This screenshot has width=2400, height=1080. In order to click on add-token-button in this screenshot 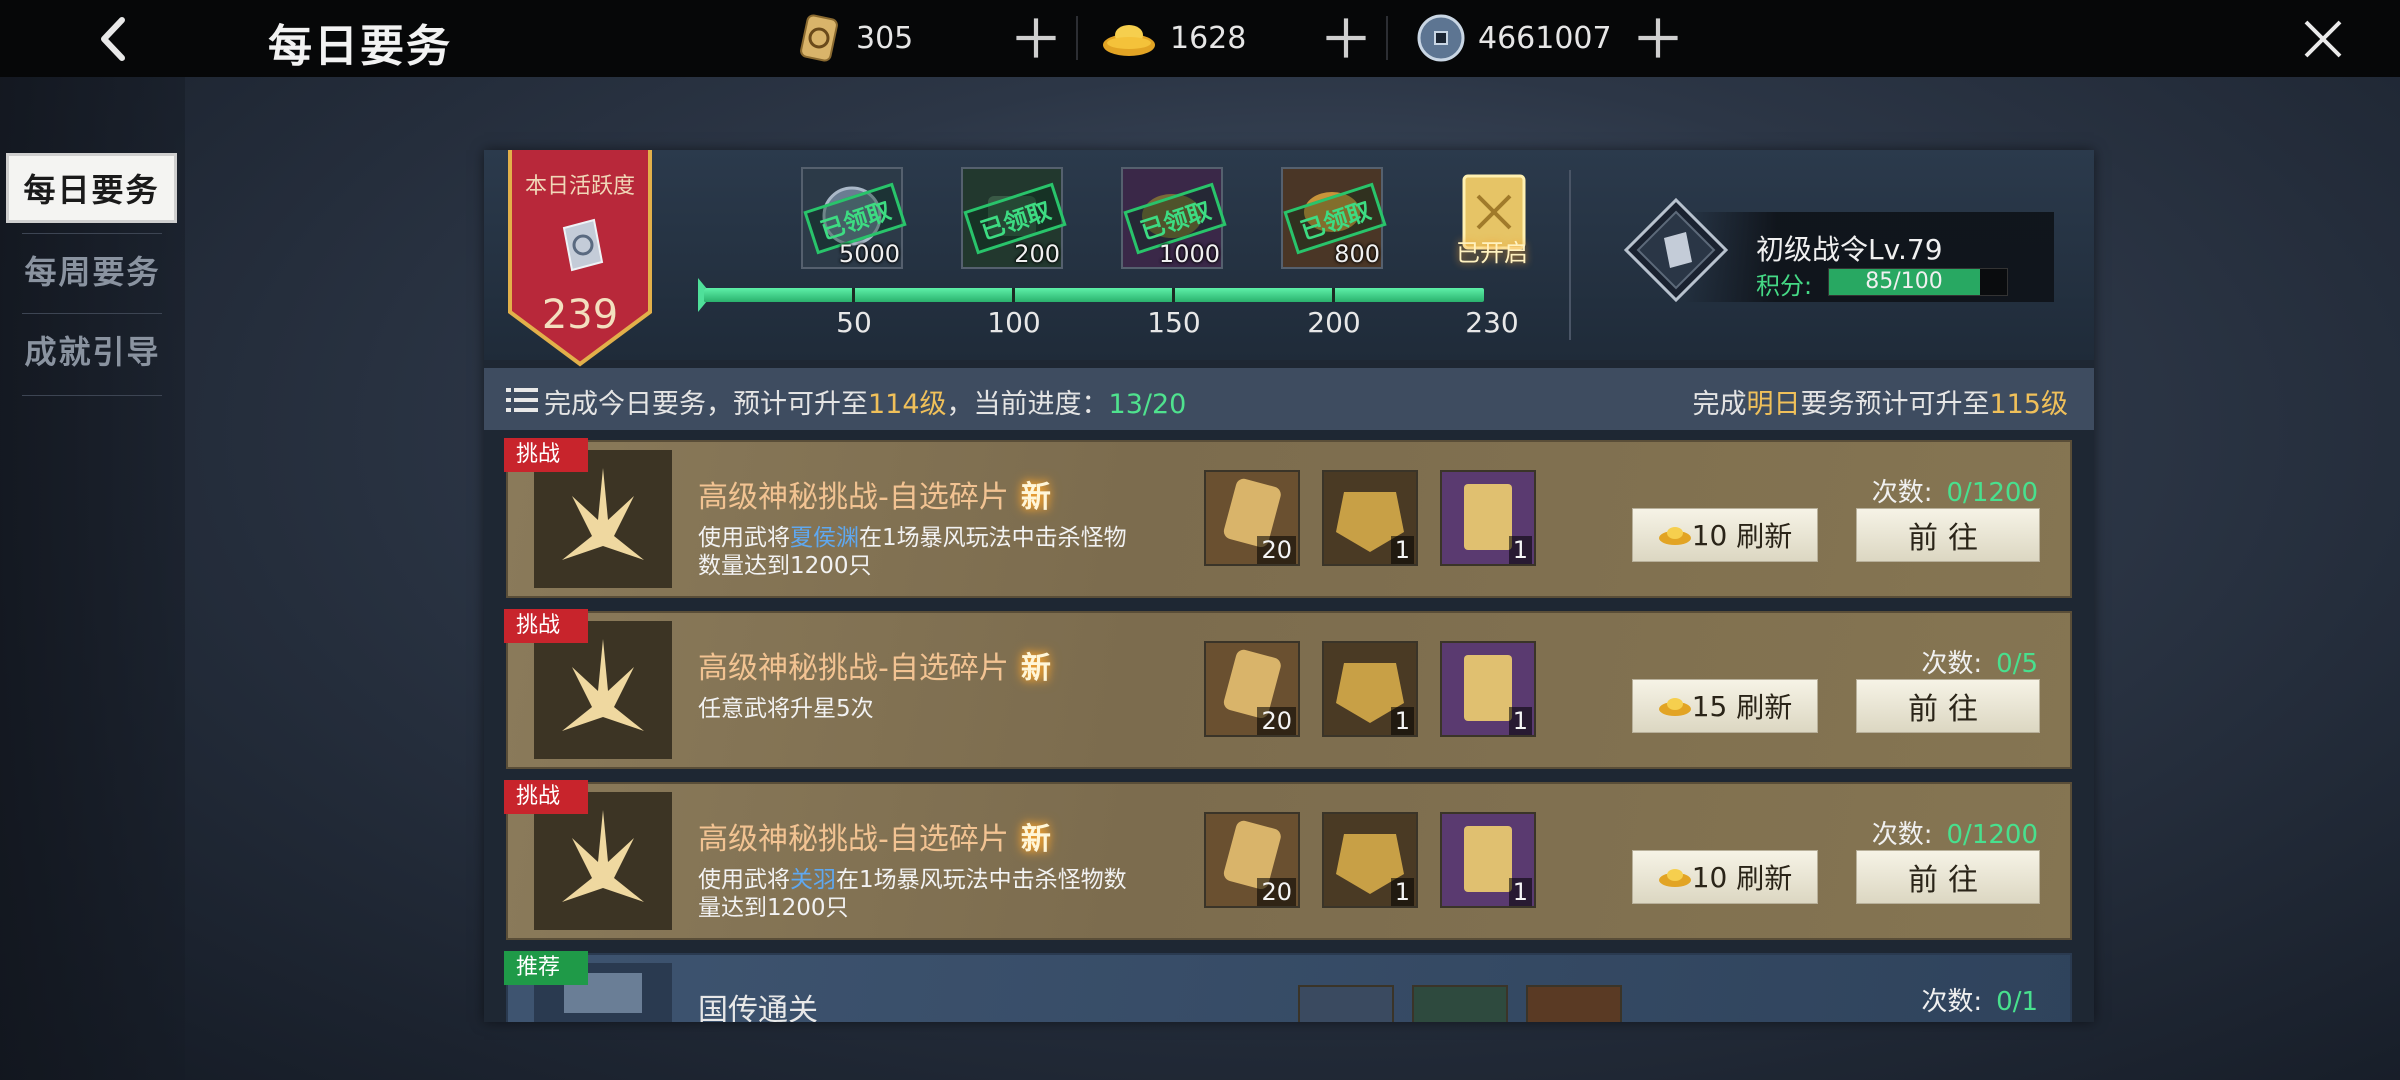, I will do `click(1036, 38)`.